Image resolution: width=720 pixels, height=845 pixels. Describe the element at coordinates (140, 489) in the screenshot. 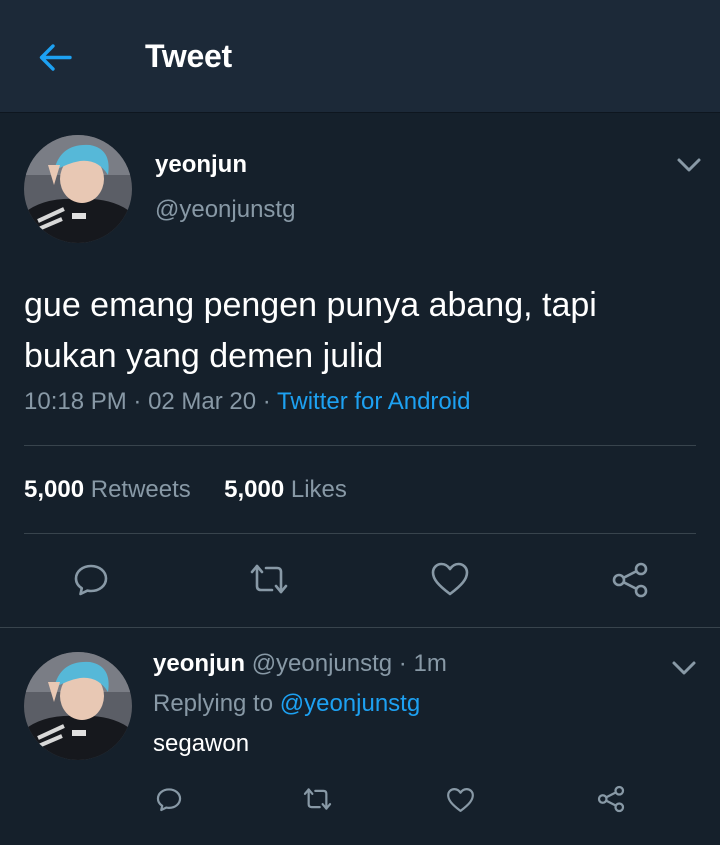

I see `retweets-label: Retweets` at that location.